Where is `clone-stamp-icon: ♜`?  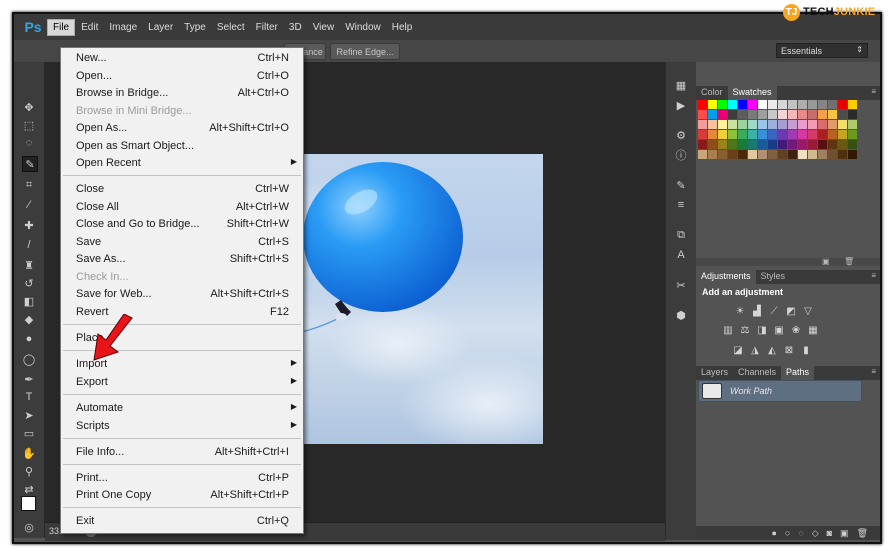 clone-stamp-icon: ♜ is located at coordinates (29, 265).